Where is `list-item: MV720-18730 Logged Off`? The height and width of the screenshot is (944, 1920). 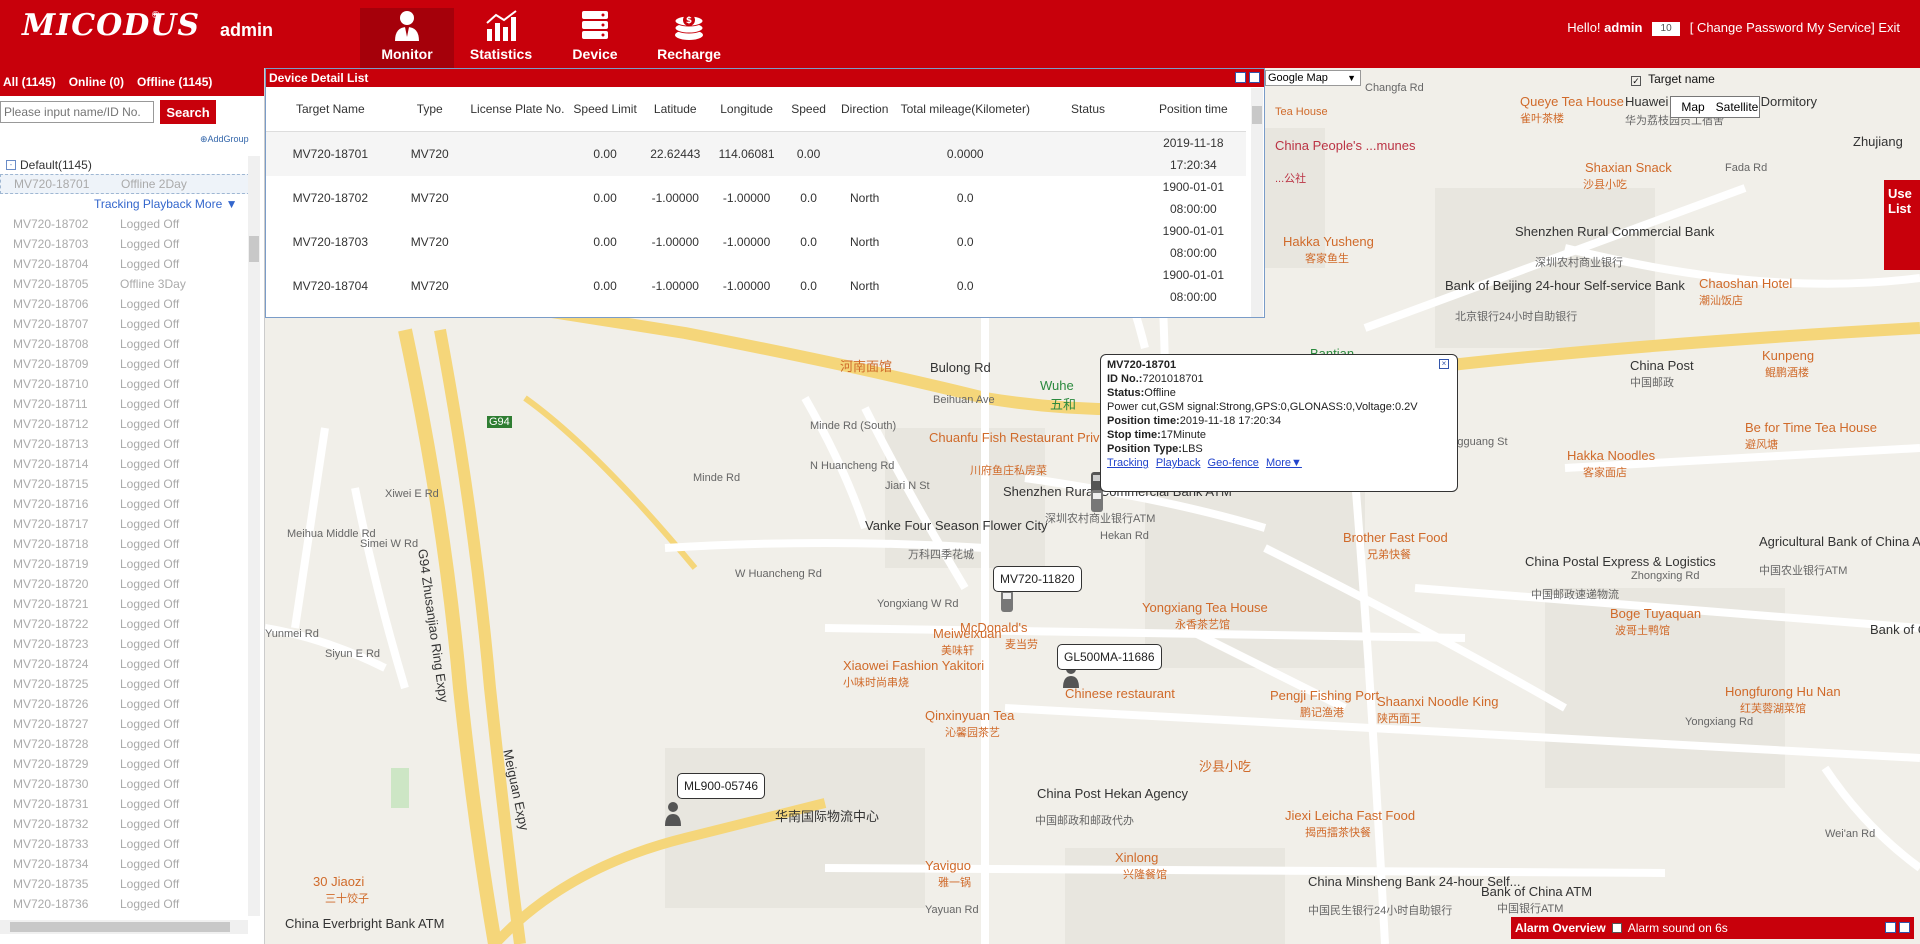 list-item: MV720-18730 Logged Off is located at coordinates (125, 784).